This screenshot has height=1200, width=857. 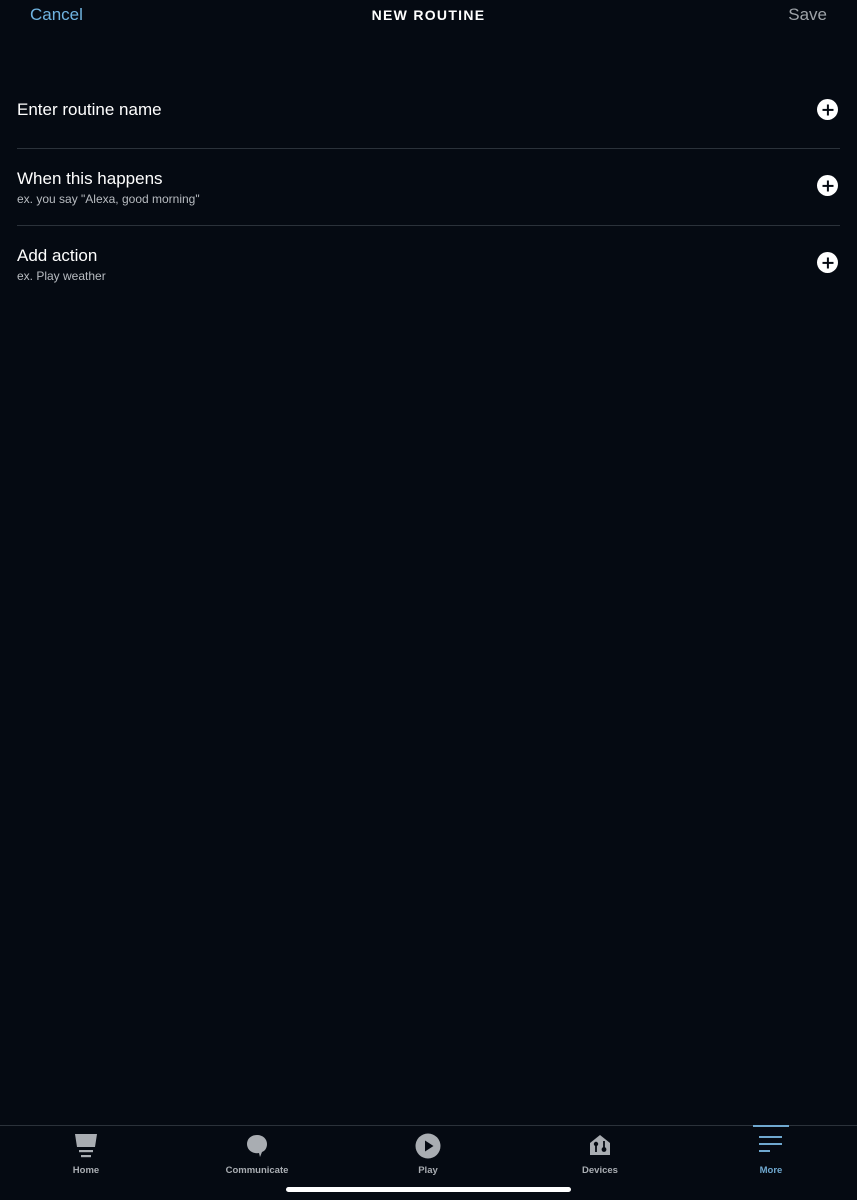 What do you see at coordinates (428, 1170) in the screenshot?
I see `tab-play-label: Play` at bounding box center [428, 1170].